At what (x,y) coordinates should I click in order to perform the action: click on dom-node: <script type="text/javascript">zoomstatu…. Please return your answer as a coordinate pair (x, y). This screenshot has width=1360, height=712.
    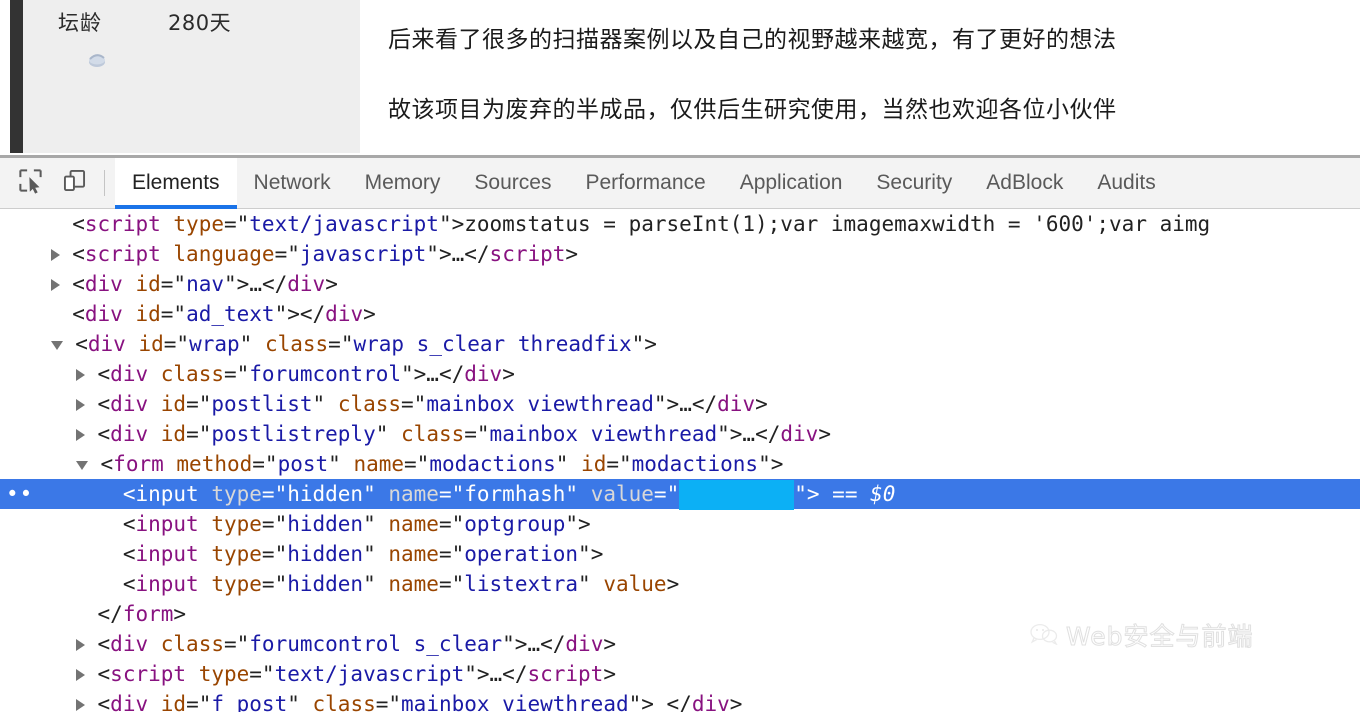
    Looking at the image, I should click on (680, 224).